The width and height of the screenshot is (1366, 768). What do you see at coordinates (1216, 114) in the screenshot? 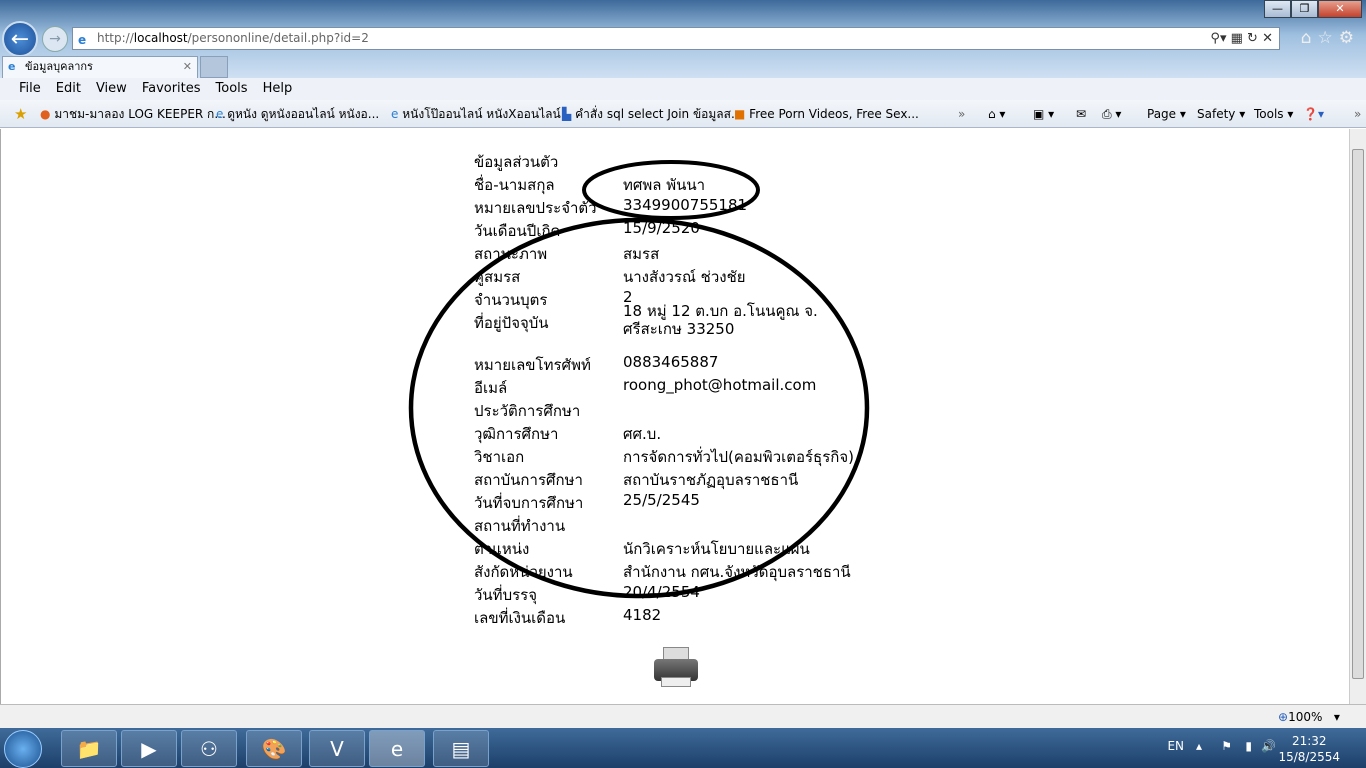
I see `safety-label: Safety` at bounding box center [1216, 114].